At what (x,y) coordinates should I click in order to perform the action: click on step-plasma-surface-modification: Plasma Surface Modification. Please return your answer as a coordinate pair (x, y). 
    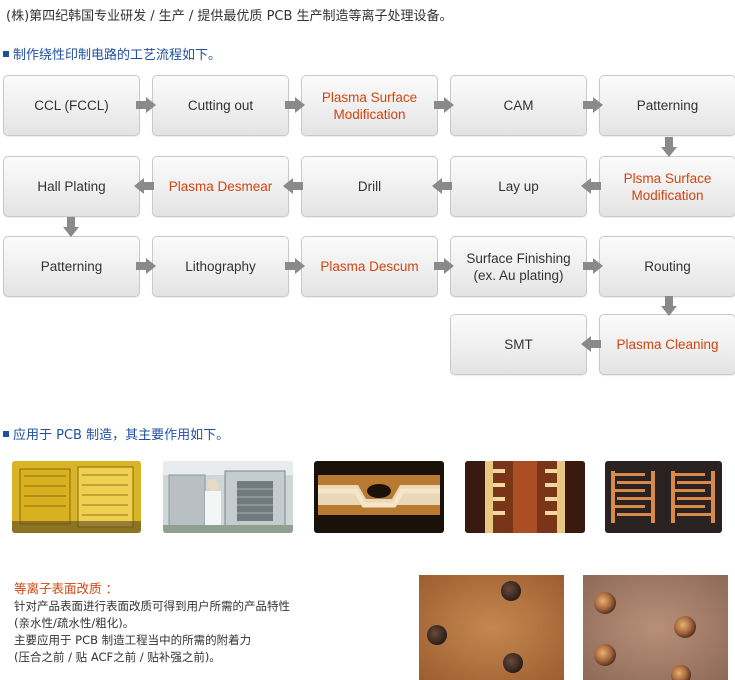
    Looking at the image, I should click on (369, 105).